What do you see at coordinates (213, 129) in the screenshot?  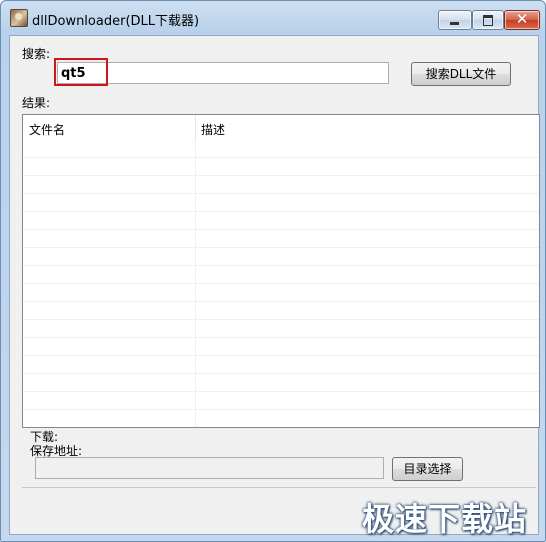 I see `column-header-description: 描述` at bounding box center [213, 129].